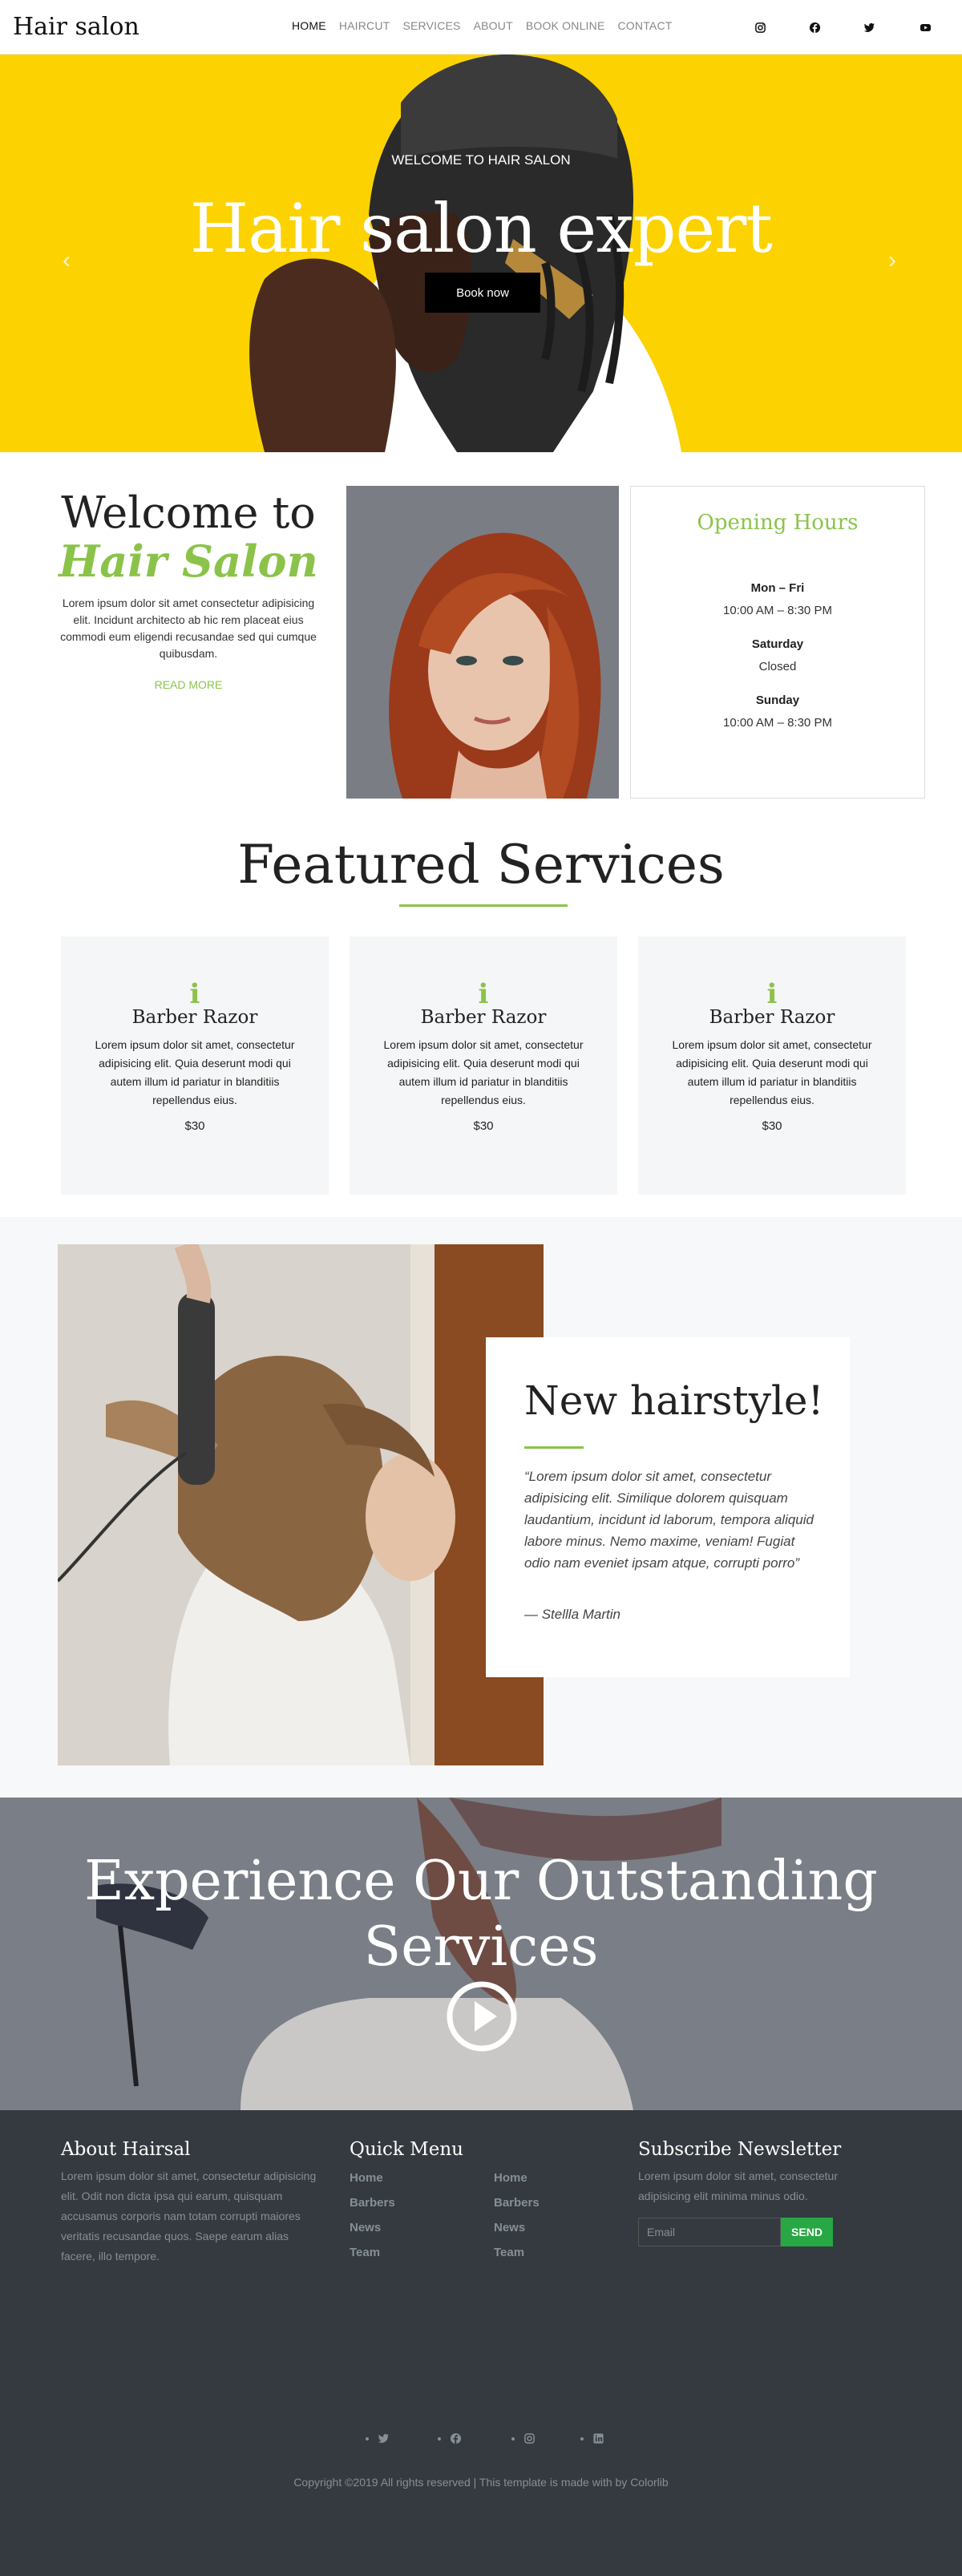  What do you see at coordinates (364, 25) in the screenshot?
I see `nav-haircut: HAIRCUT` at bounding box center [364, 25].